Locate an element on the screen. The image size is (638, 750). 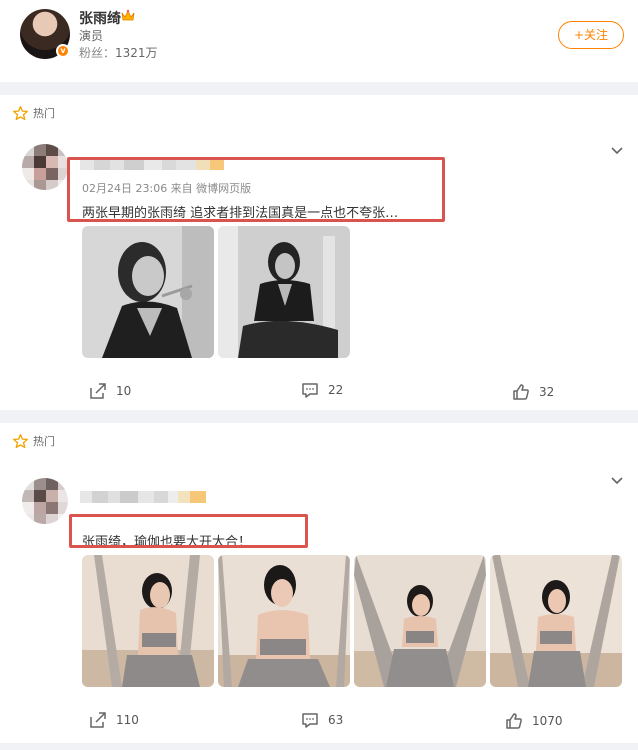
comment-count: 22 is located at coordinates (336, 390).